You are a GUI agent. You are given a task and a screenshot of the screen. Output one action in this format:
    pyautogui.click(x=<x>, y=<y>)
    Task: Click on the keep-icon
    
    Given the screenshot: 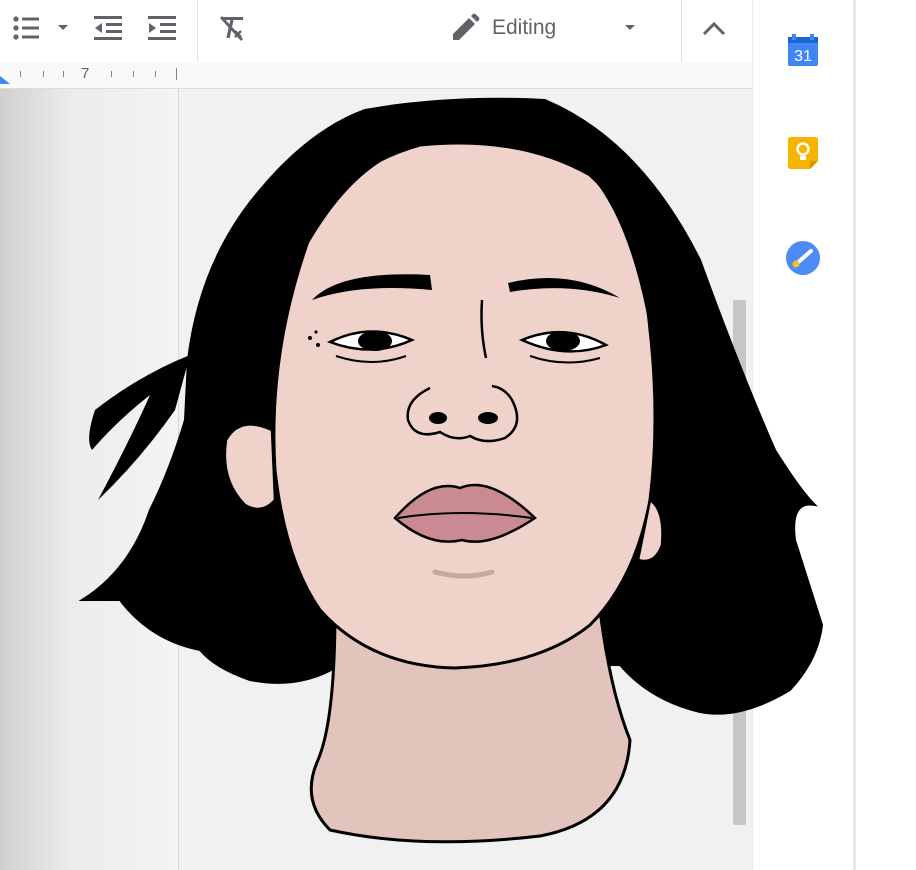 What is the action you would take?
    pyautogui.click(x=803, y=153)
    